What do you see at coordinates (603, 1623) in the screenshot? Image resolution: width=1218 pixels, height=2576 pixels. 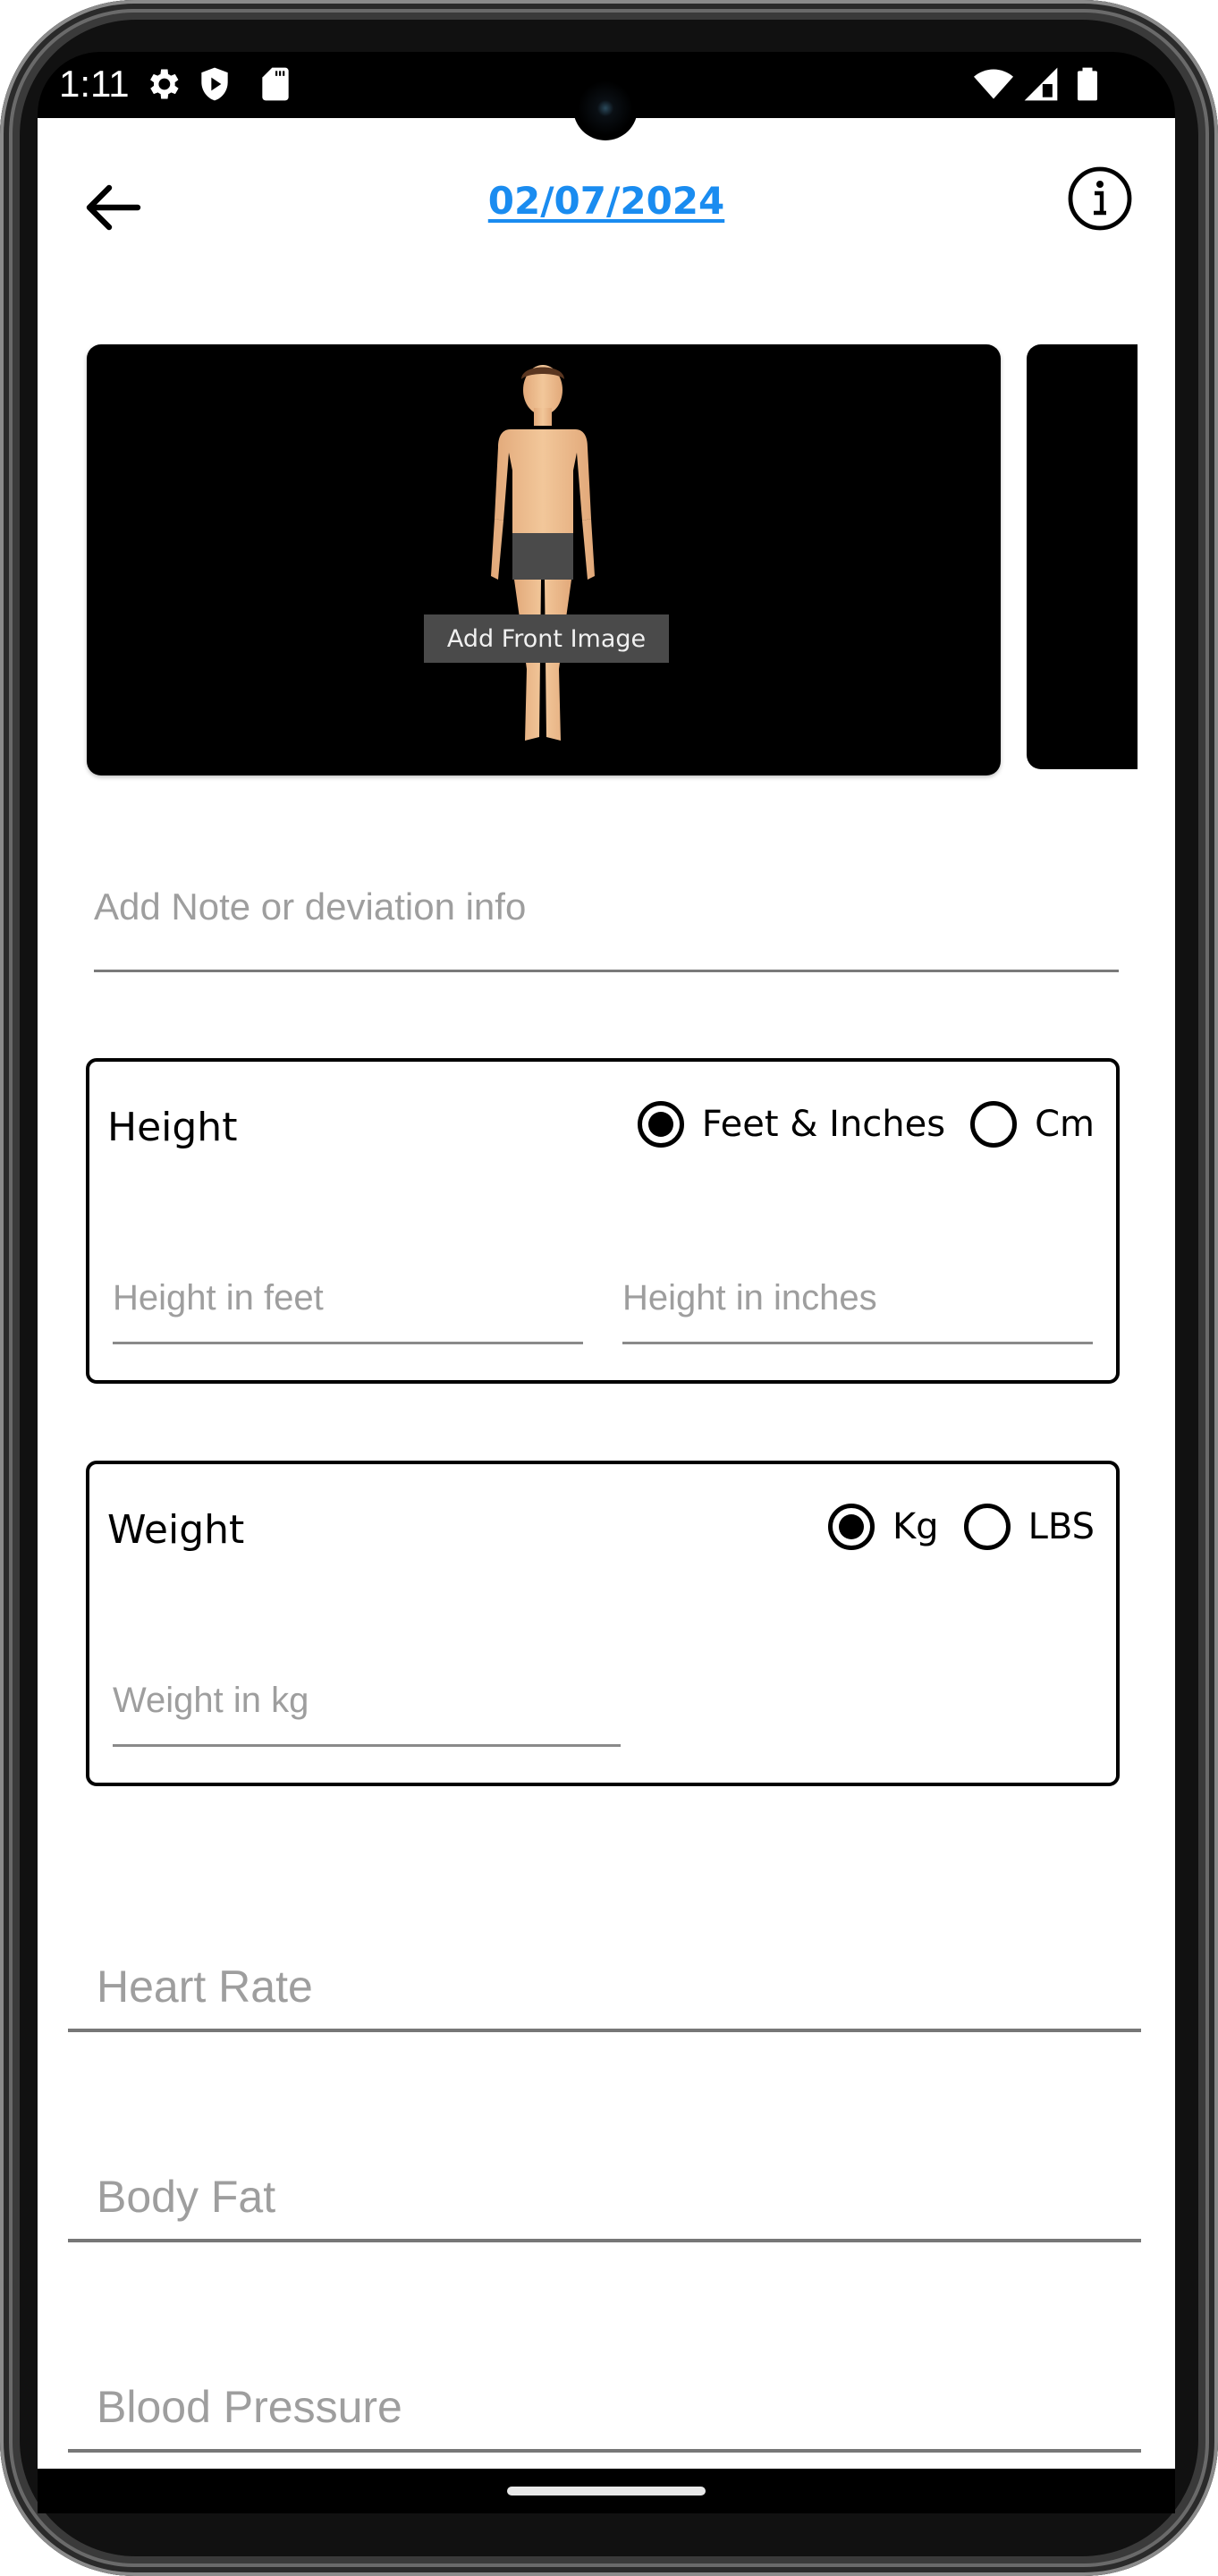 I see `weight-section: Weight Kg LBS Weight in kg` at bounding box center [603, 1623].